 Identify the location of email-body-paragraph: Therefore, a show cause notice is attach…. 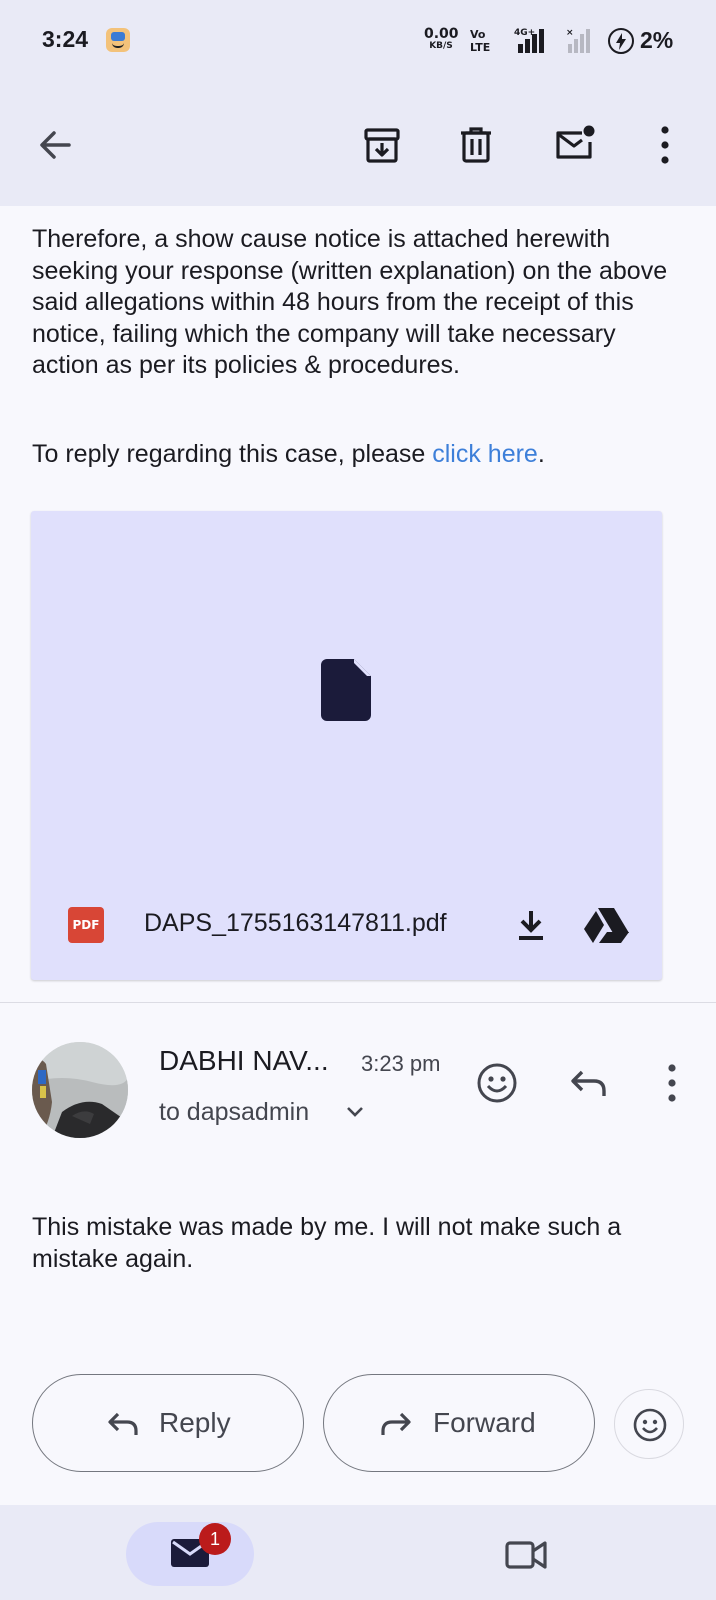
(350, 302).